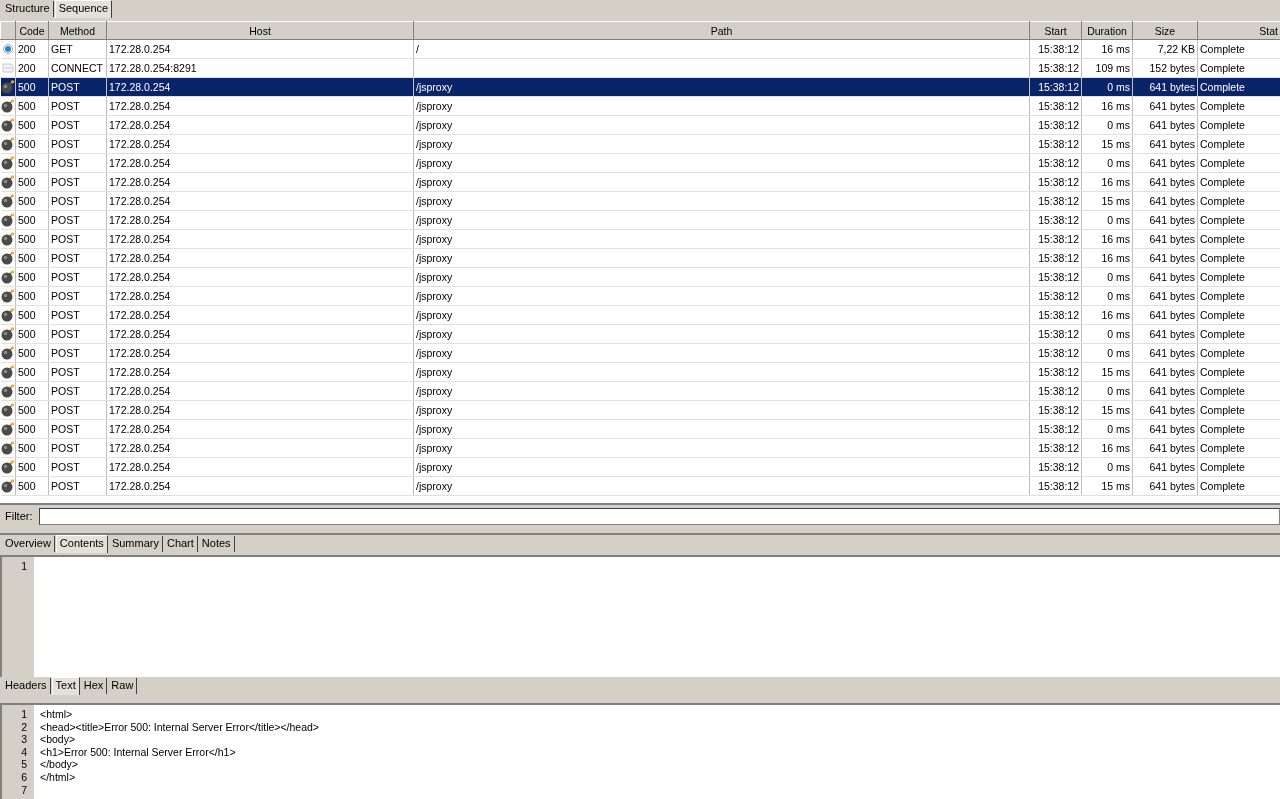  What do you see at coordinates (640, 68) in the screenshot?
I see `request-row: 200 CONNECT 172.28.0.254:8291 15:38:12 109 ms 152 bytes Complete` at bounding box center [640, 68].